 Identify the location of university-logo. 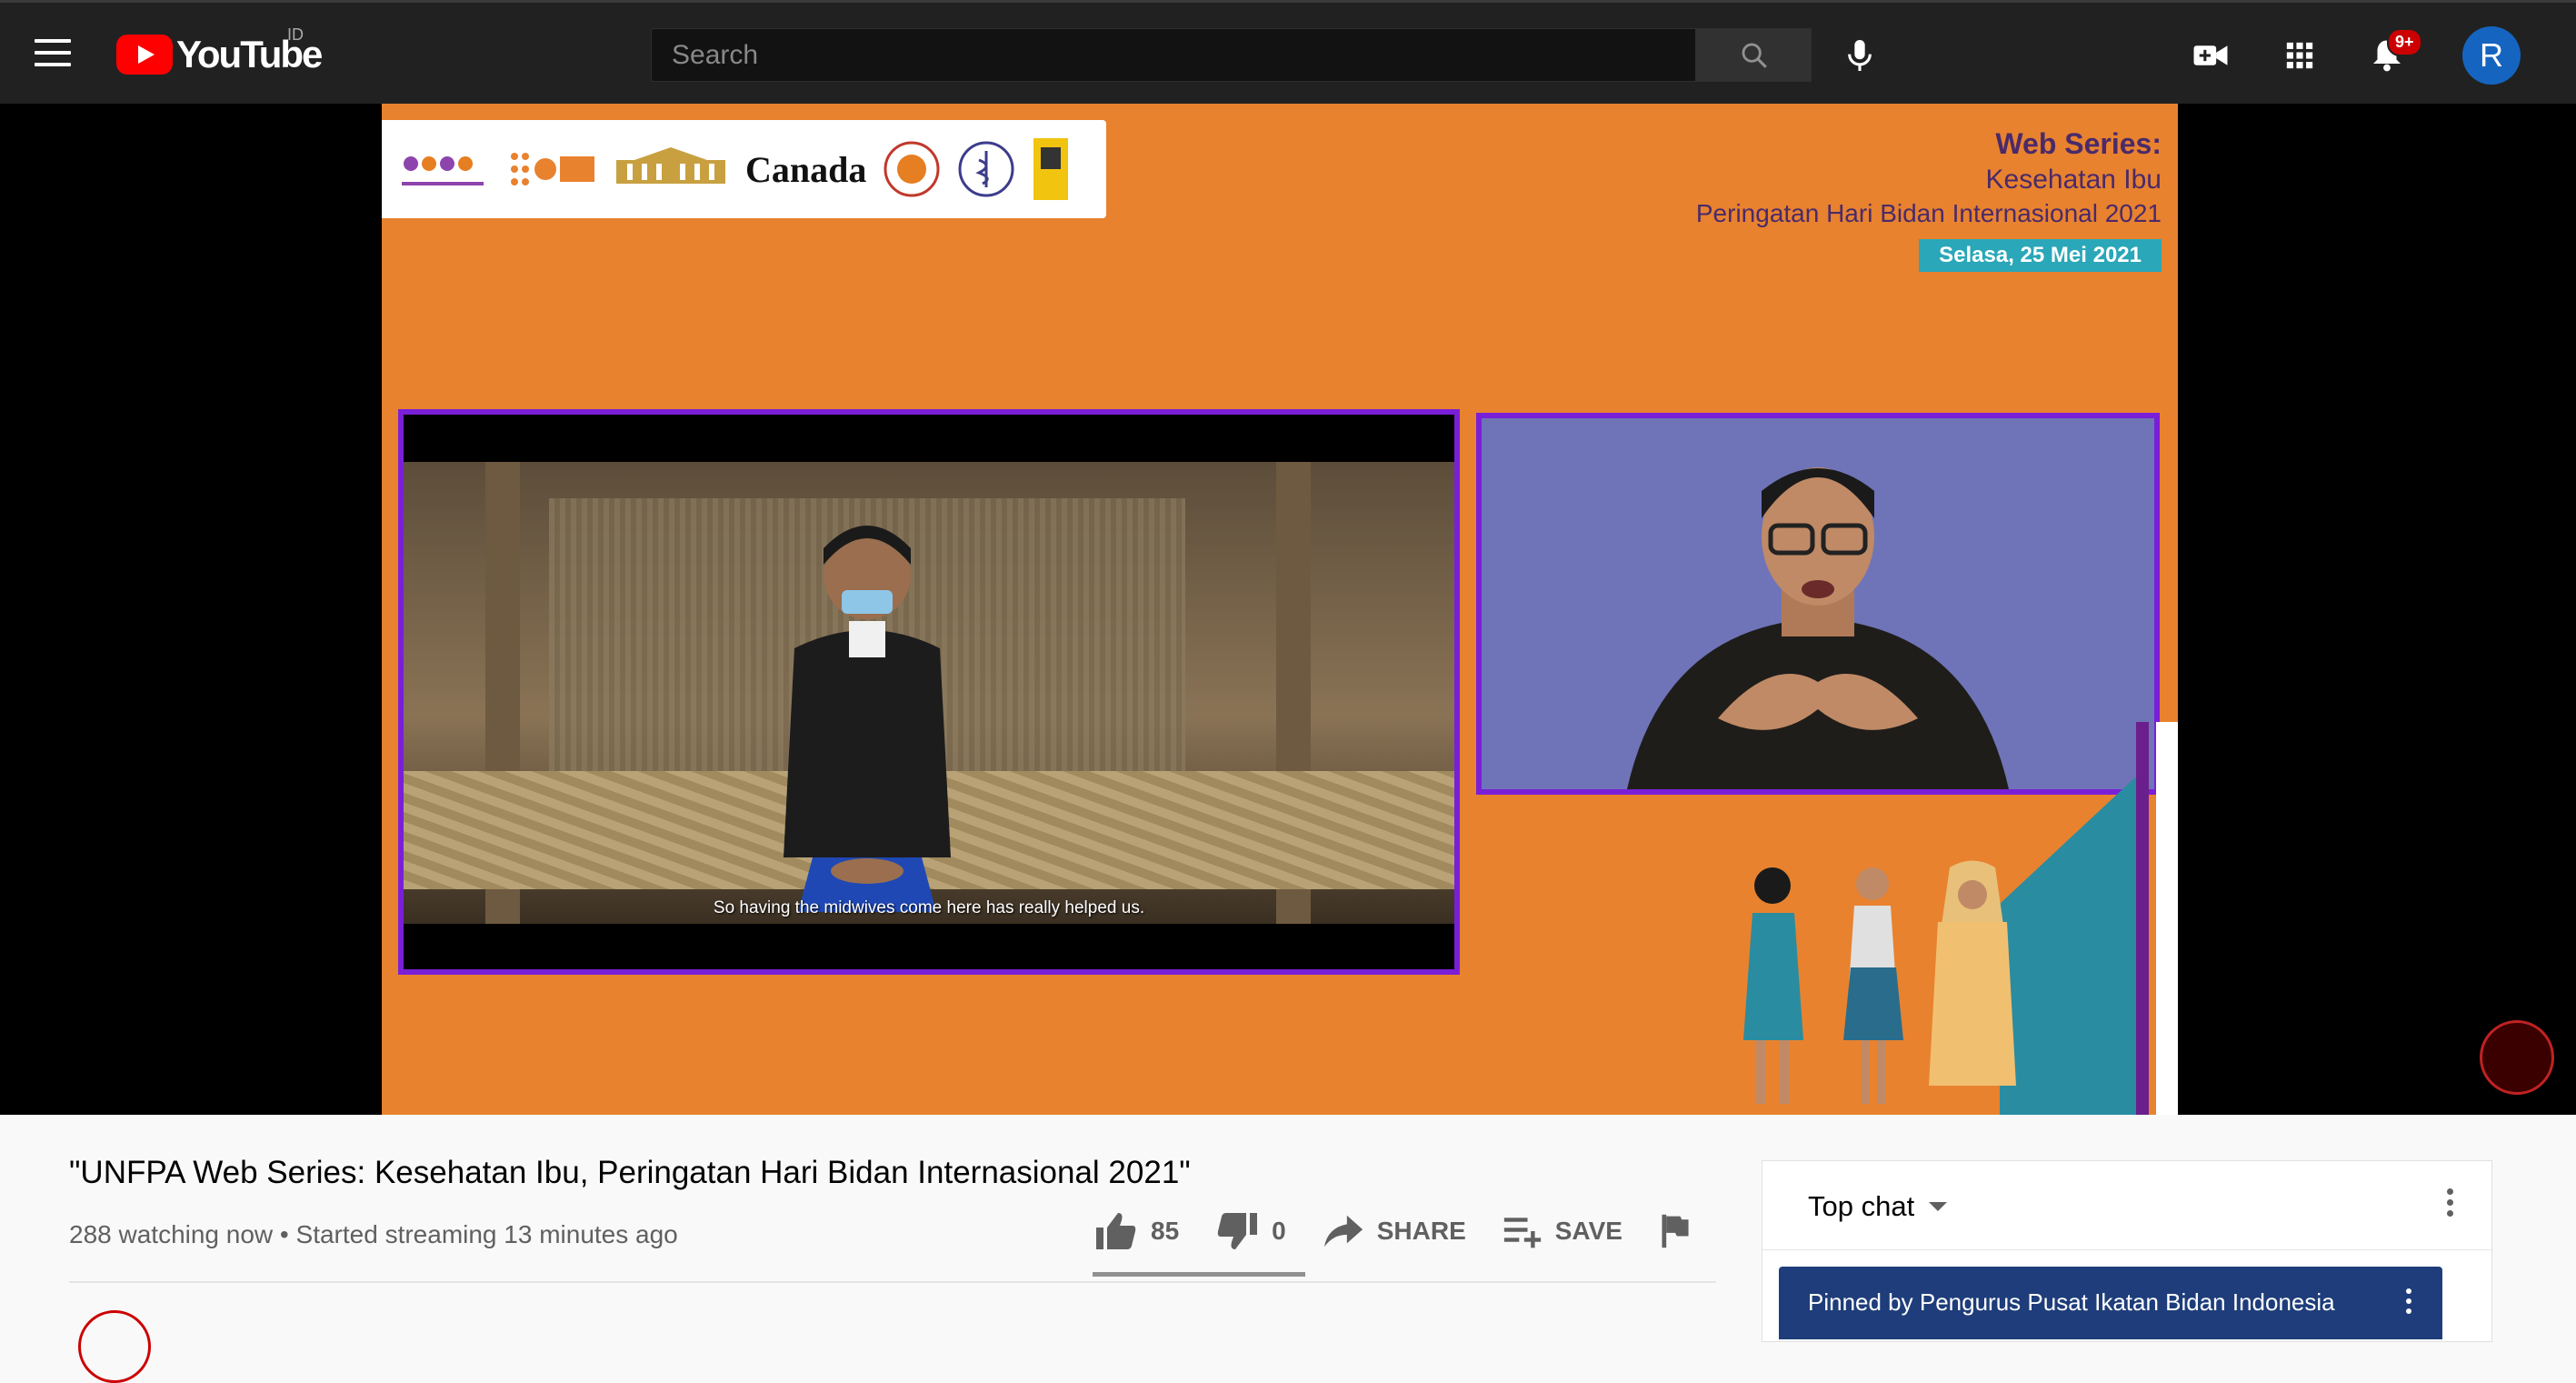
(1051, 169).